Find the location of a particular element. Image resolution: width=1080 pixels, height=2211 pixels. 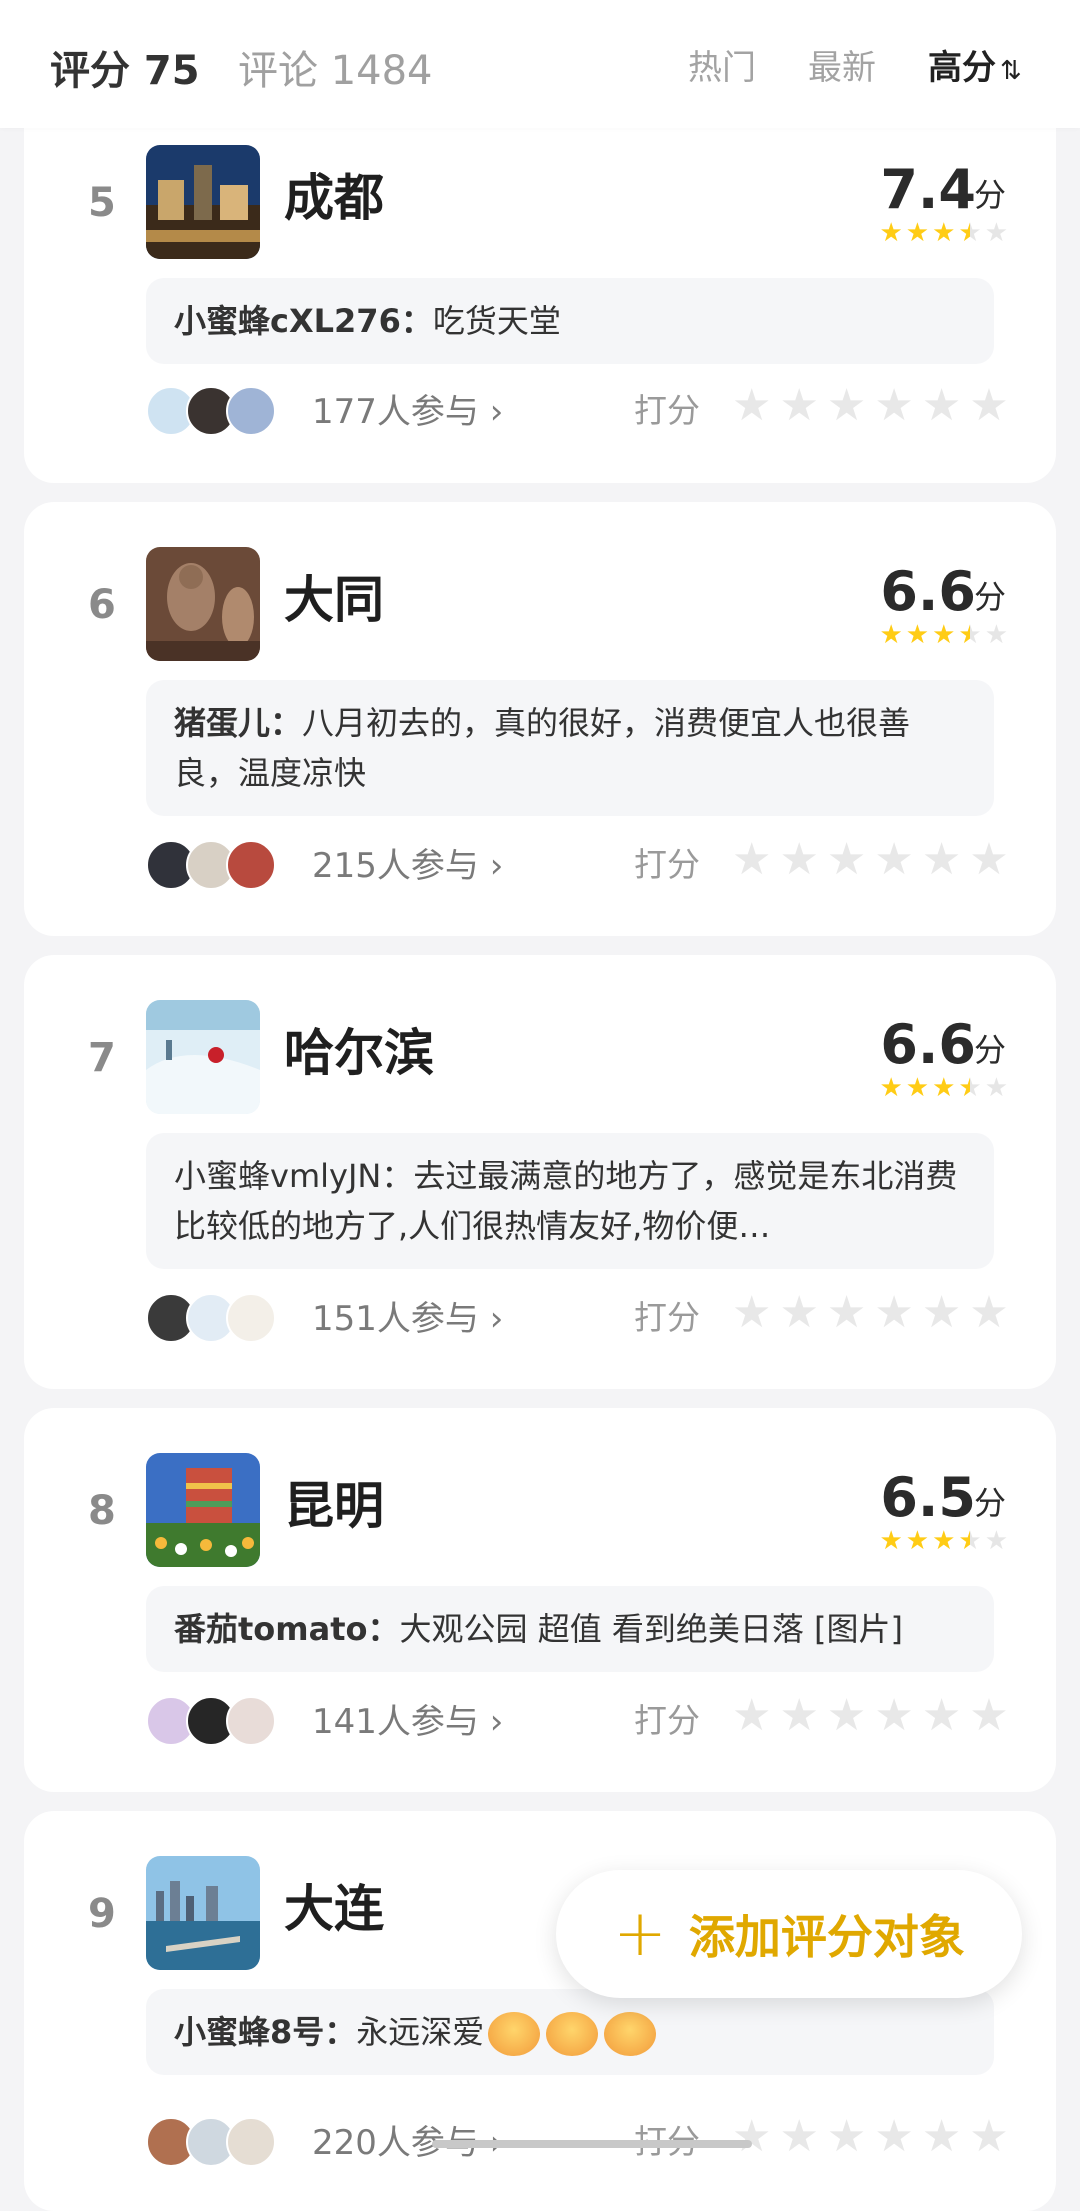

comment-author: 小蜜蜂vmlyJN： is located at coordinates (294, 1176).